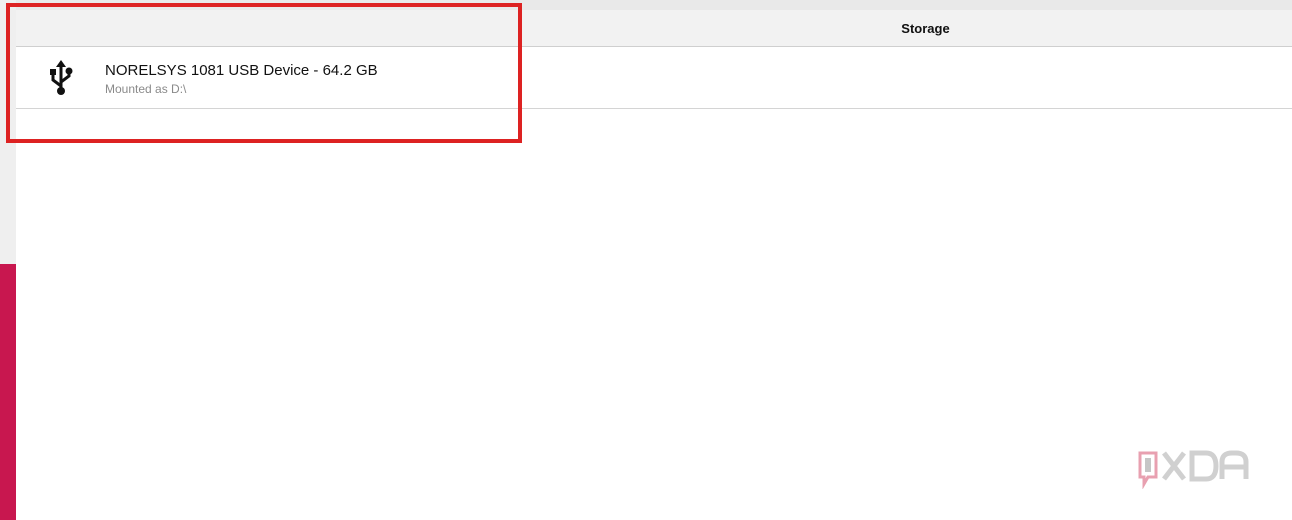 The width and height of the screenshot is (1292, 520). Describe the element at coordinates (646, 5) in the screenshot. I see `top-strip` at that location.